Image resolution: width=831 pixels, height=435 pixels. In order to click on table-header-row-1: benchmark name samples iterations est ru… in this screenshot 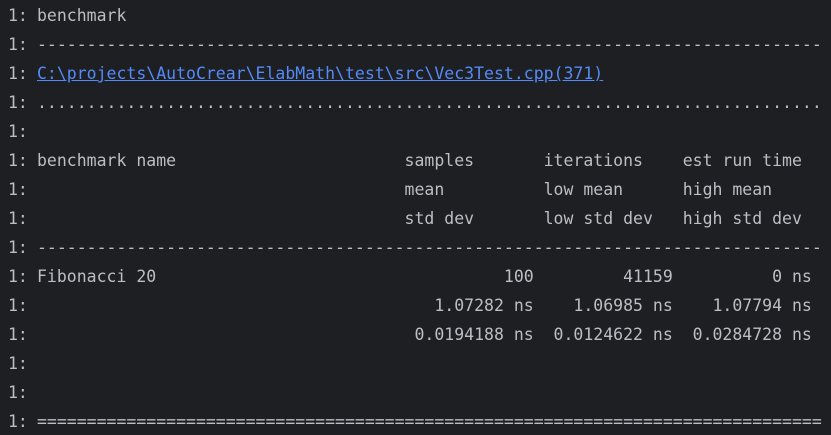, I will do `click(419, 160)`.